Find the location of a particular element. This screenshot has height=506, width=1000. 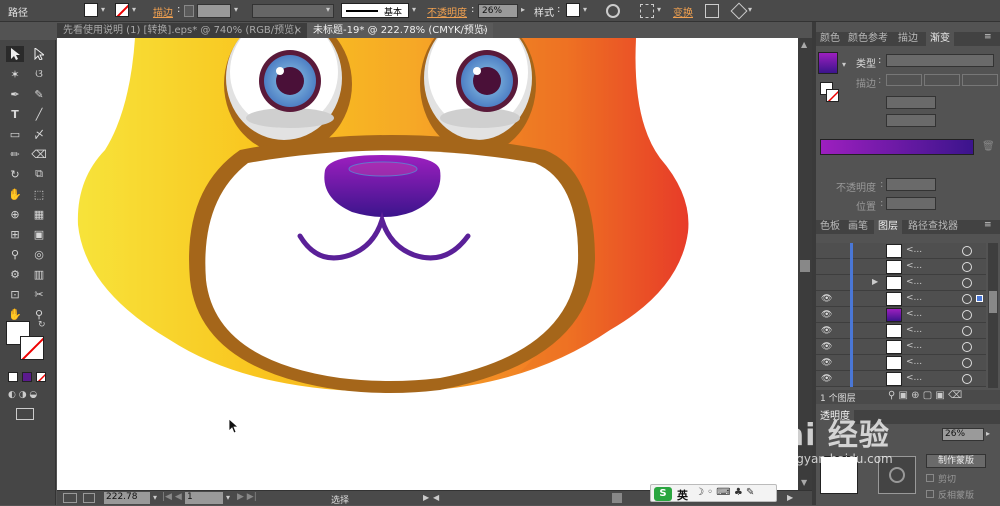

export-icon is located at coordinates (89, 498).